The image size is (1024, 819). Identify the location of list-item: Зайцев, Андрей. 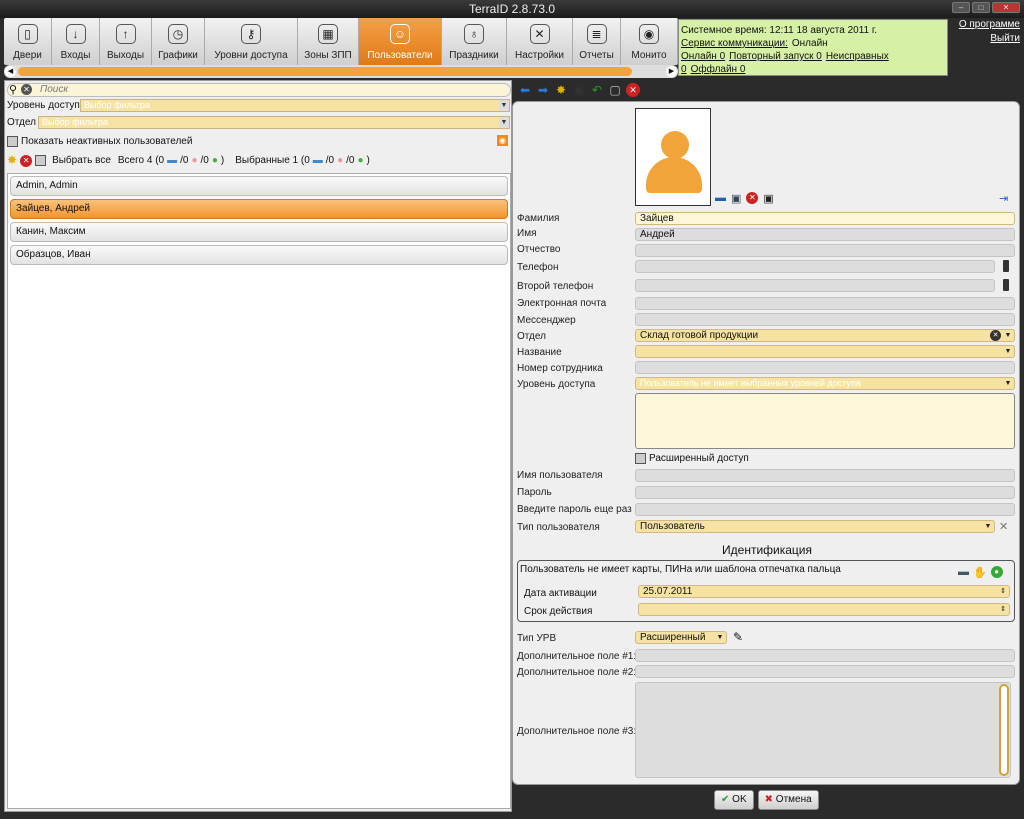
(259, 209).